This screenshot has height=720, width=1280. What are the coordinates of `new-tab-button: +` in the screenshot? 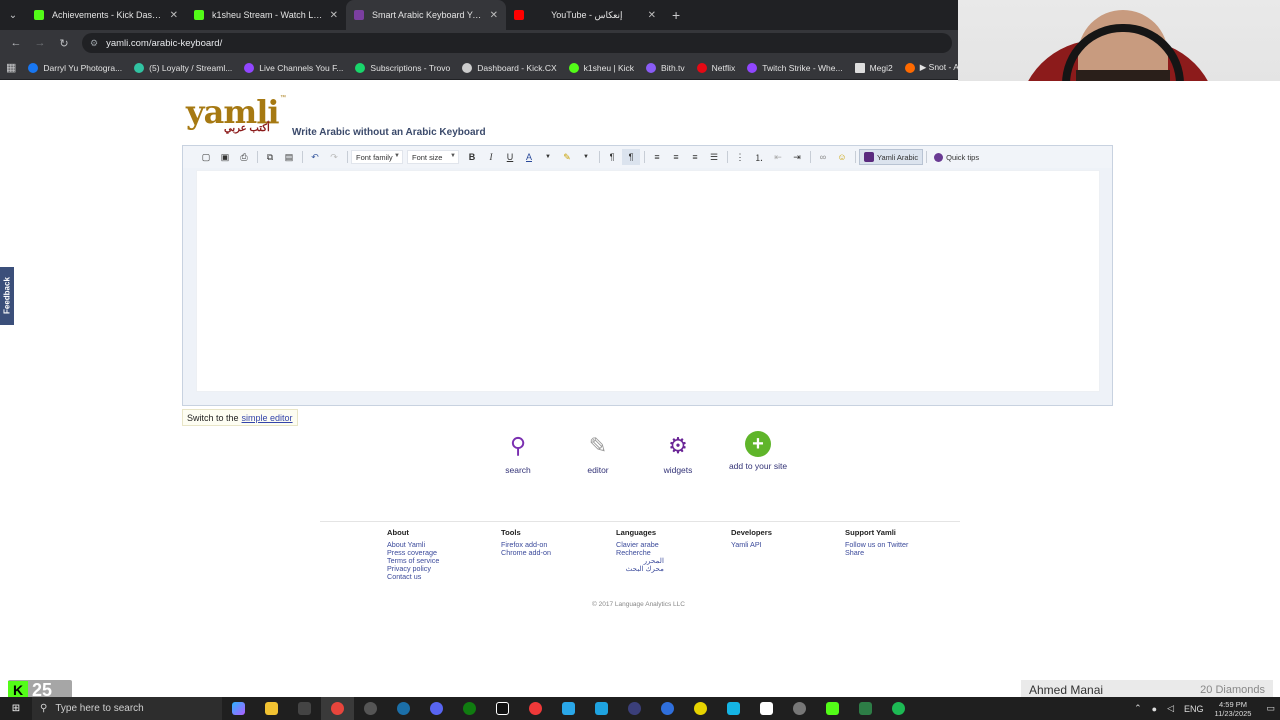 It's located at (676, 15).